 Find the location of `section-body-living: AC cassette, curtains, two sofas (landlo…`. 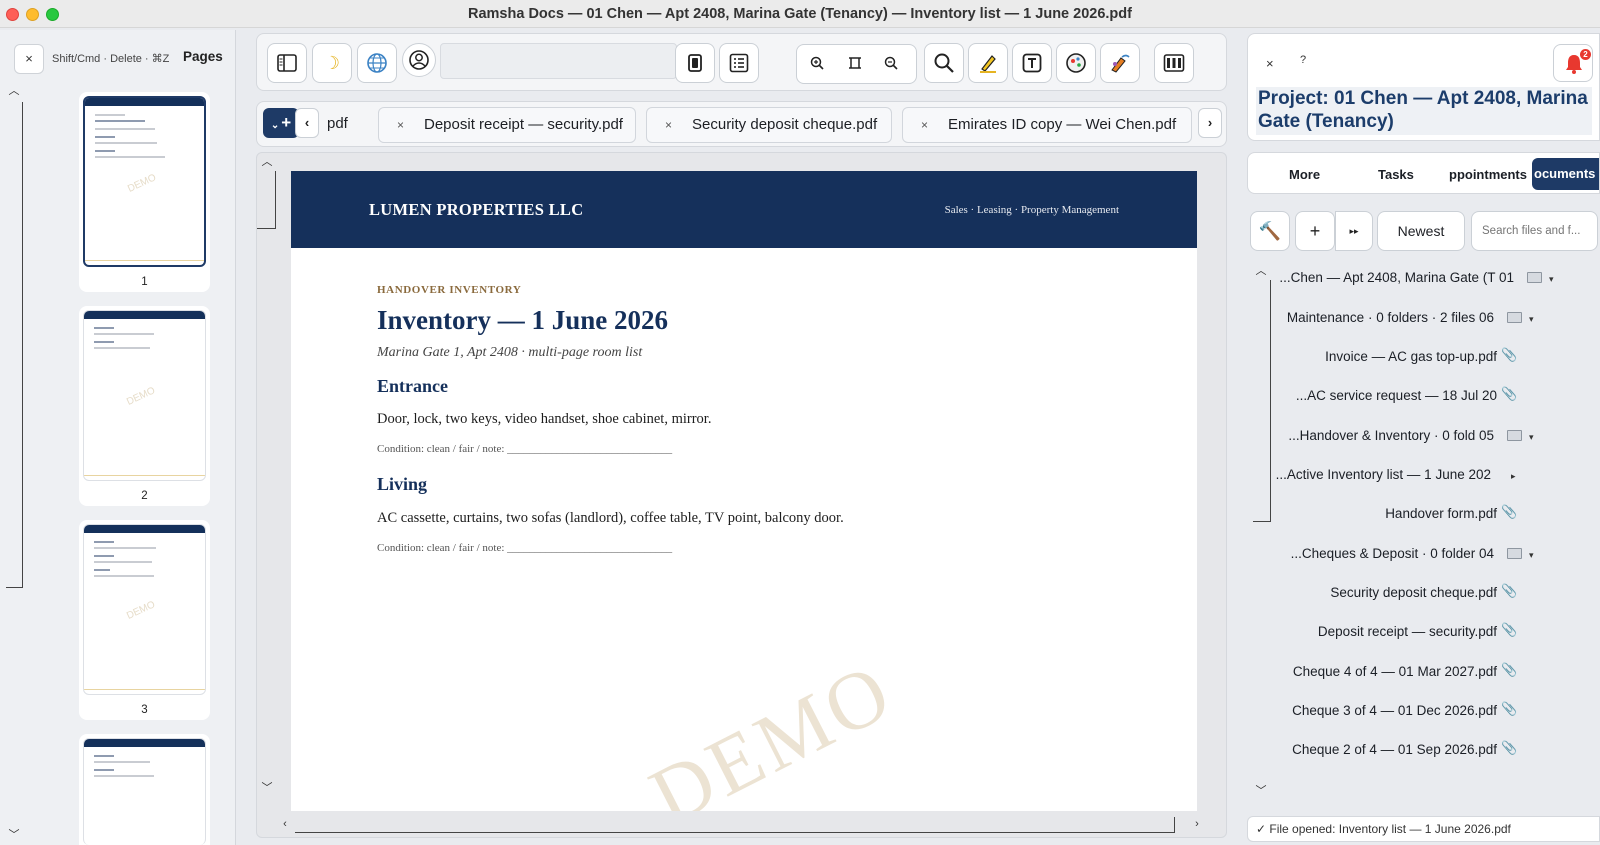

section-body-living: AC cassette, curtains, two sofas (landlo… is located at coordinates (610, 518).